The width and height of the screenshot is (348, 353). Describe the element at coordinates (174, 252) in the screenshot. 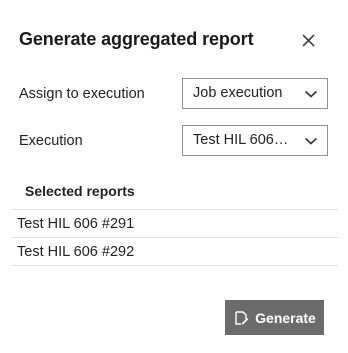

I see `list-item: Test HIL 606 #292` at that location.